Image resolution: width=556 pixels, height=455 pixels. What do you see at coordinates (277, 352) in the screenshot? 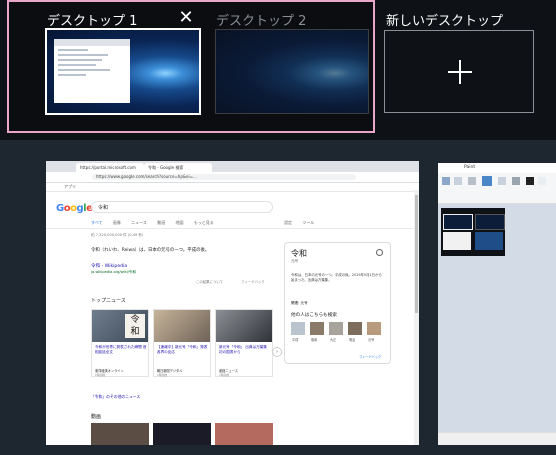
I see `chevron-right-icon: ›` at bounding box center [277, 352].